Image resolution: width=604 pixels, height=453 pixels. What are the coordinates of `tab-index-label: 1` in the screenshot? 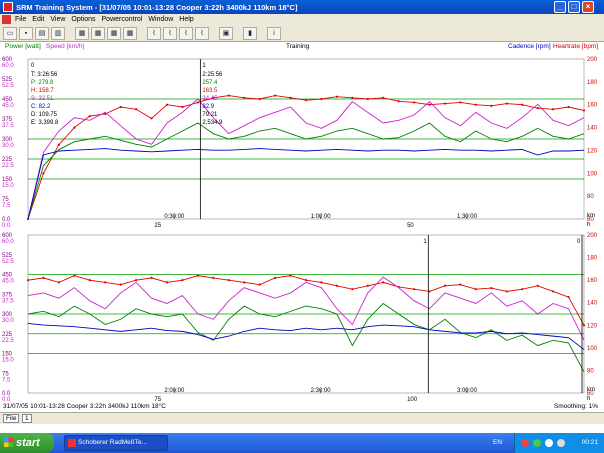 It's located at (27, 418).